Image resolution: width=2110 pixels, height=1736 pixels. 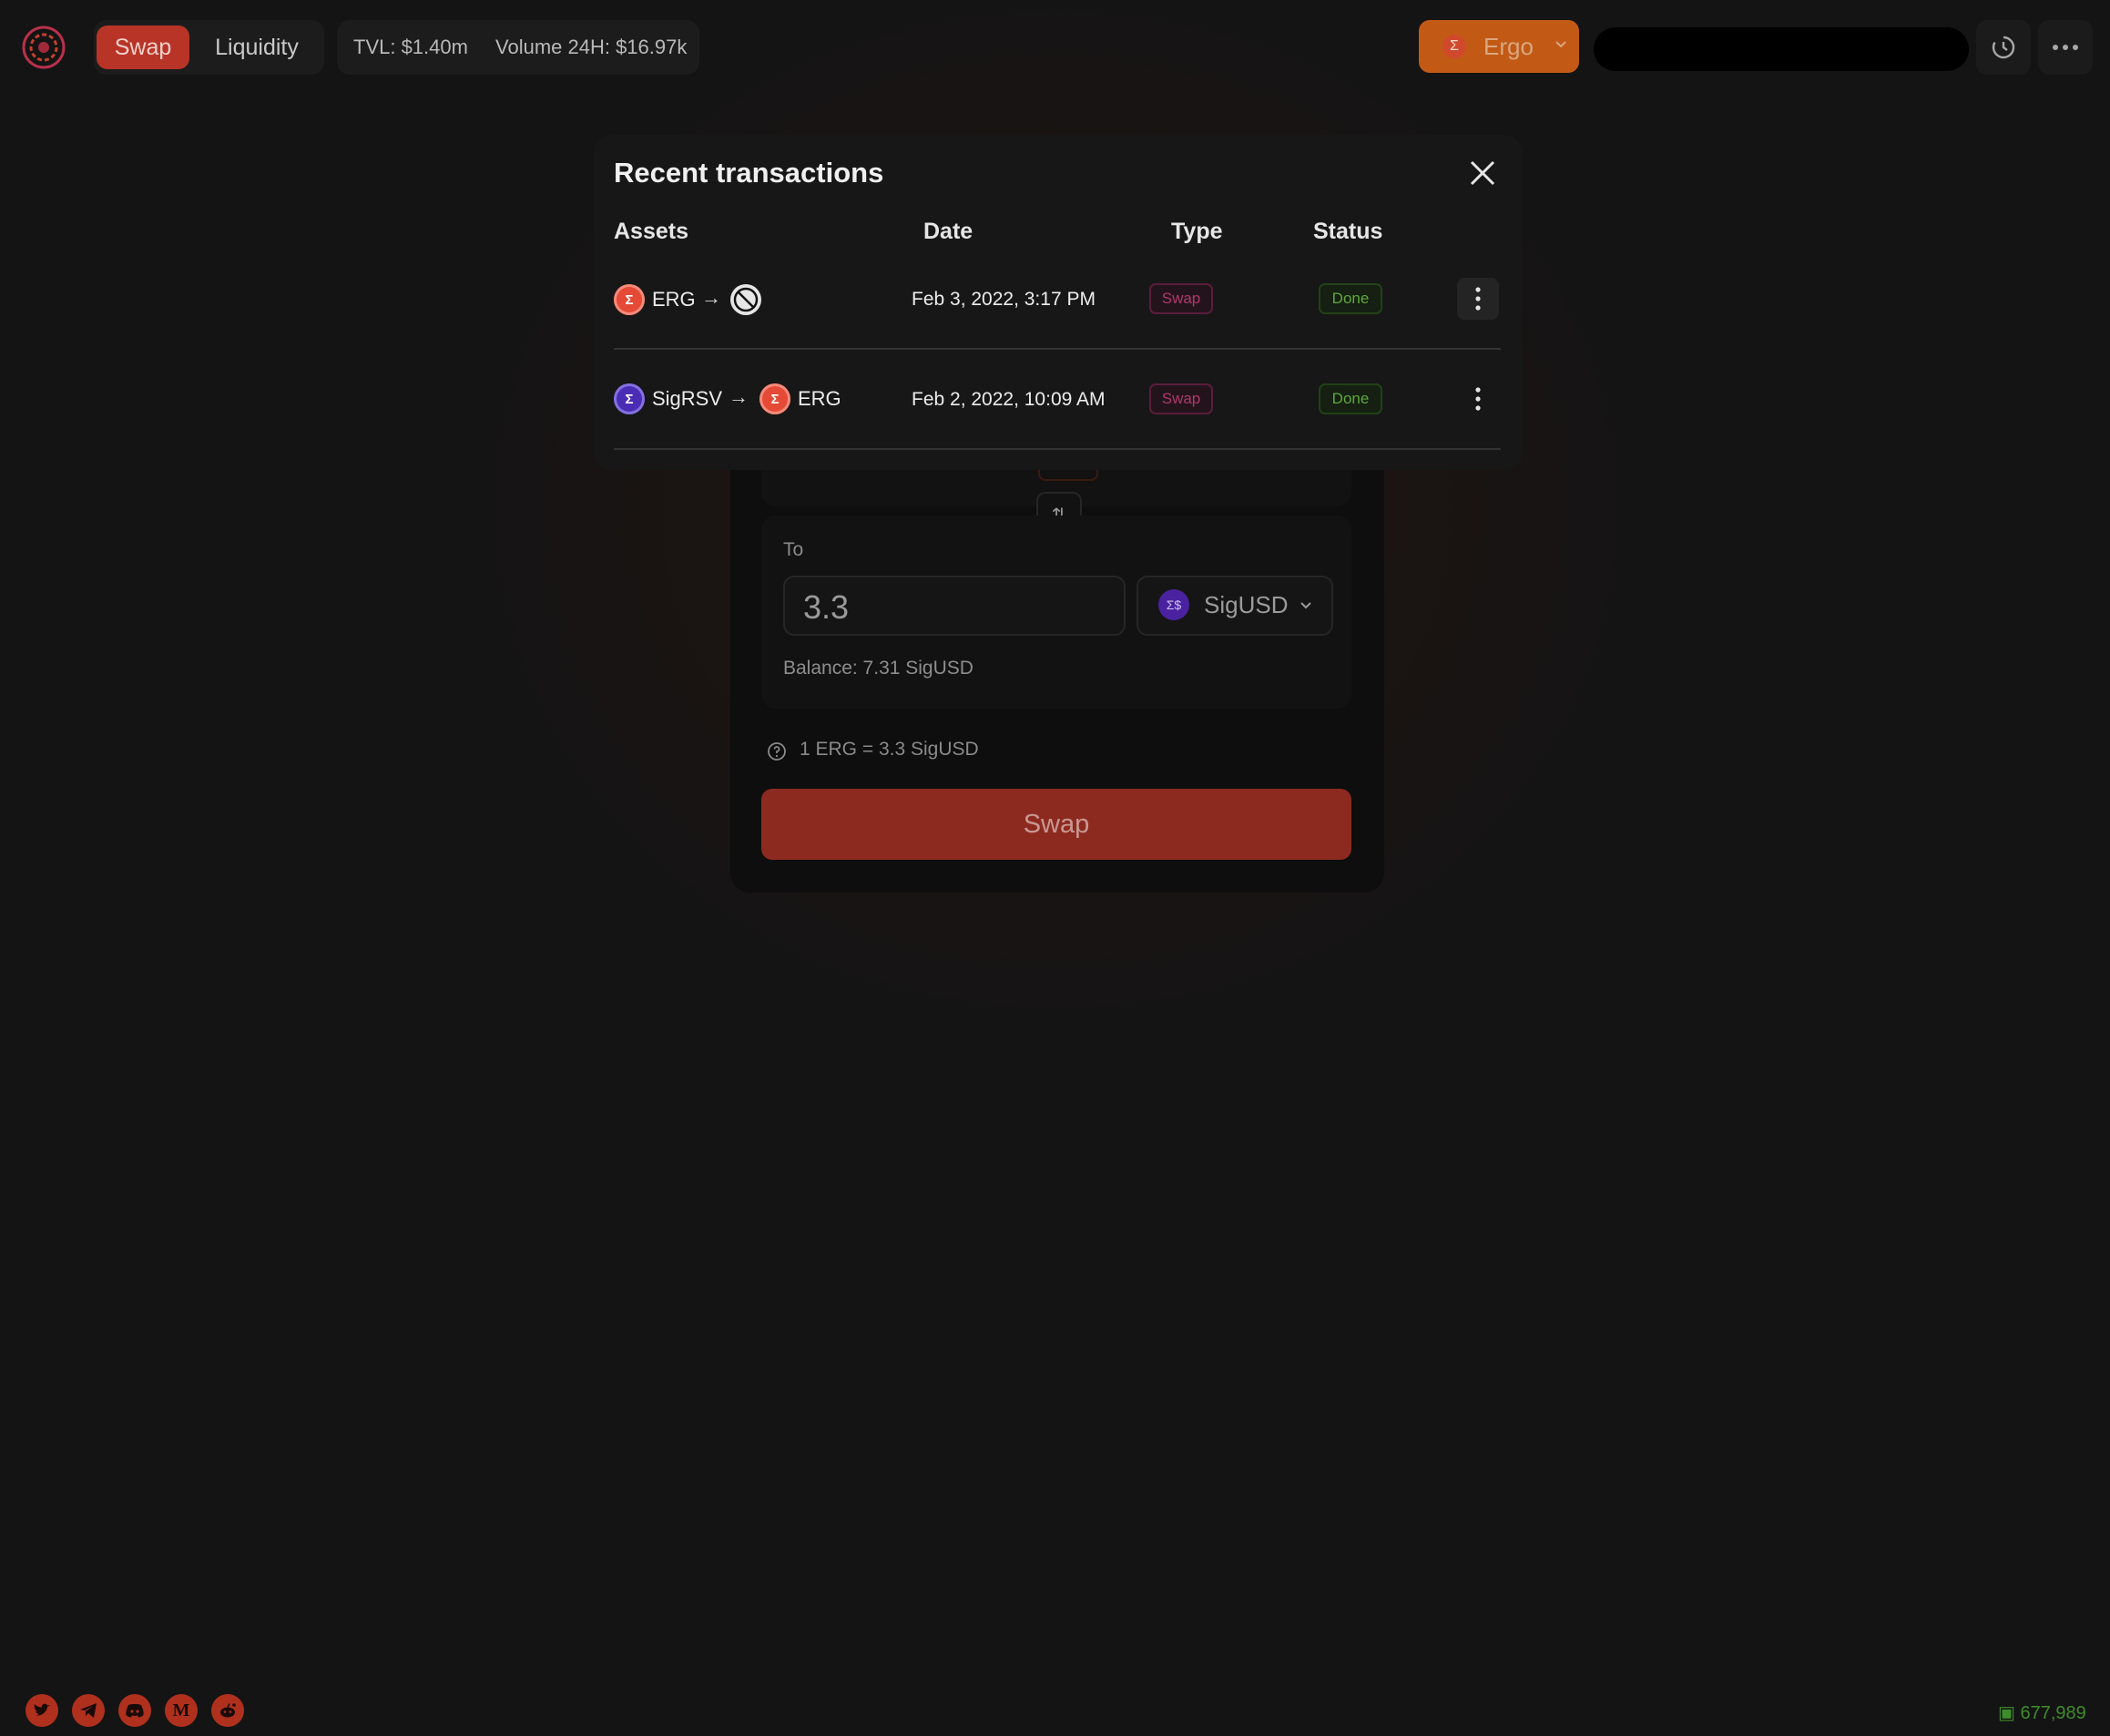 I want to click on column-header-type: Type, so click(x=1197, y=231).